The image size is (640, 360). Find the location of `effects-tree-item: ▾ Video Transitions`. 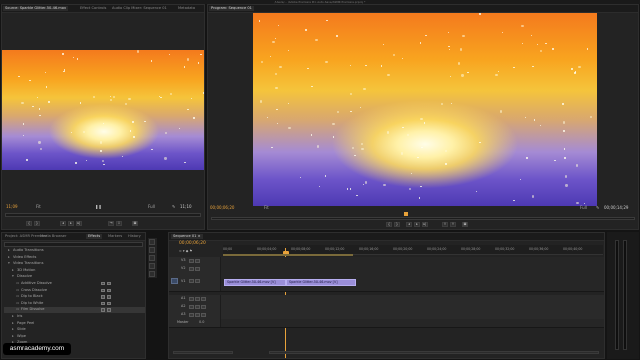

effects-tree-item: ▾ Video Transitions is located at coordinates (74, 264).